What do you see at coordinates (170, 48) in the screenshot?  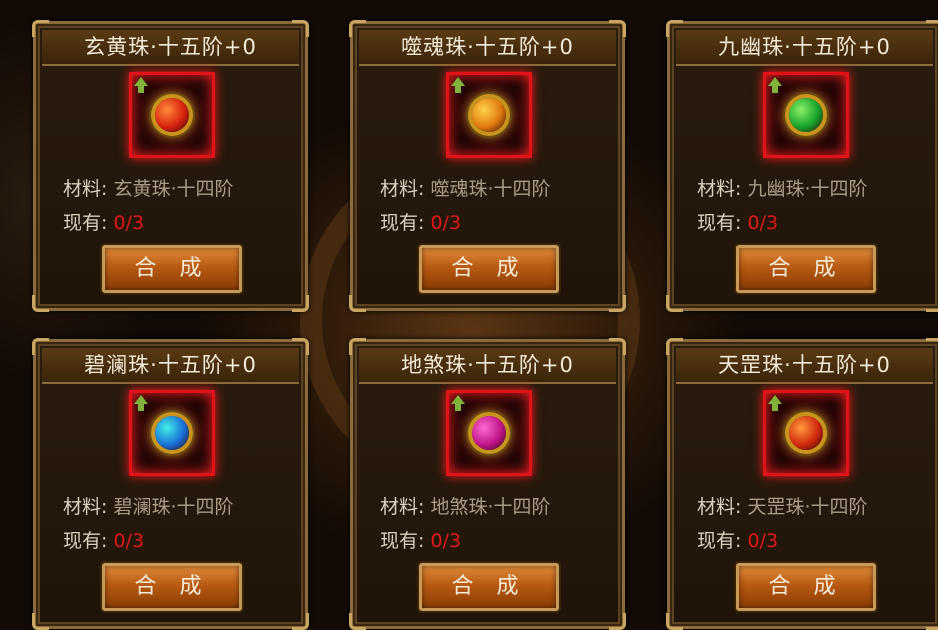 I see `gem-title: 玄黄珠·十五阶+0` at bounding box center [170, 48].